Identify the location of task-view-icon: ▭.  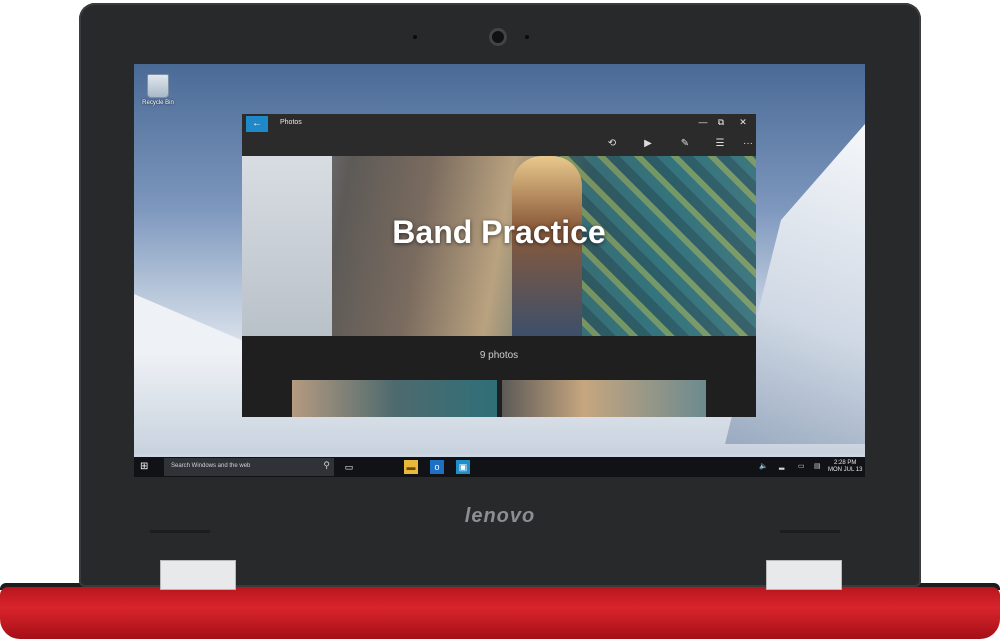
(349, 467).